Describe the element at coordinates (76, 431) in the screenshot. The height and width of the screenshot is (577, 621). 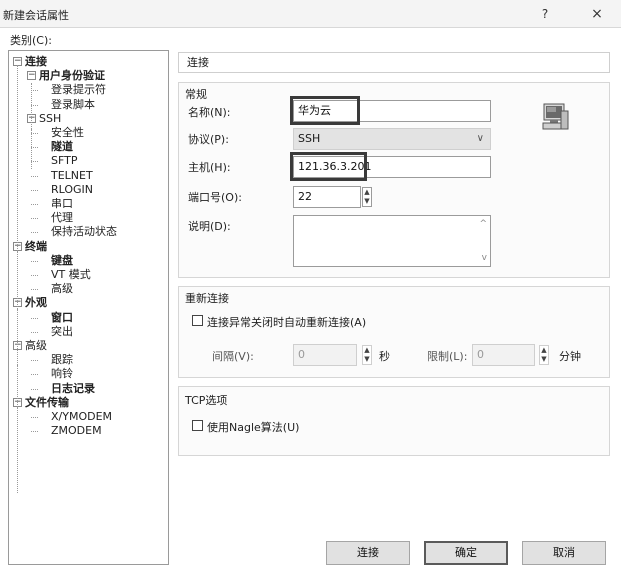
I see `tree-item: ZMODEM` at that location.